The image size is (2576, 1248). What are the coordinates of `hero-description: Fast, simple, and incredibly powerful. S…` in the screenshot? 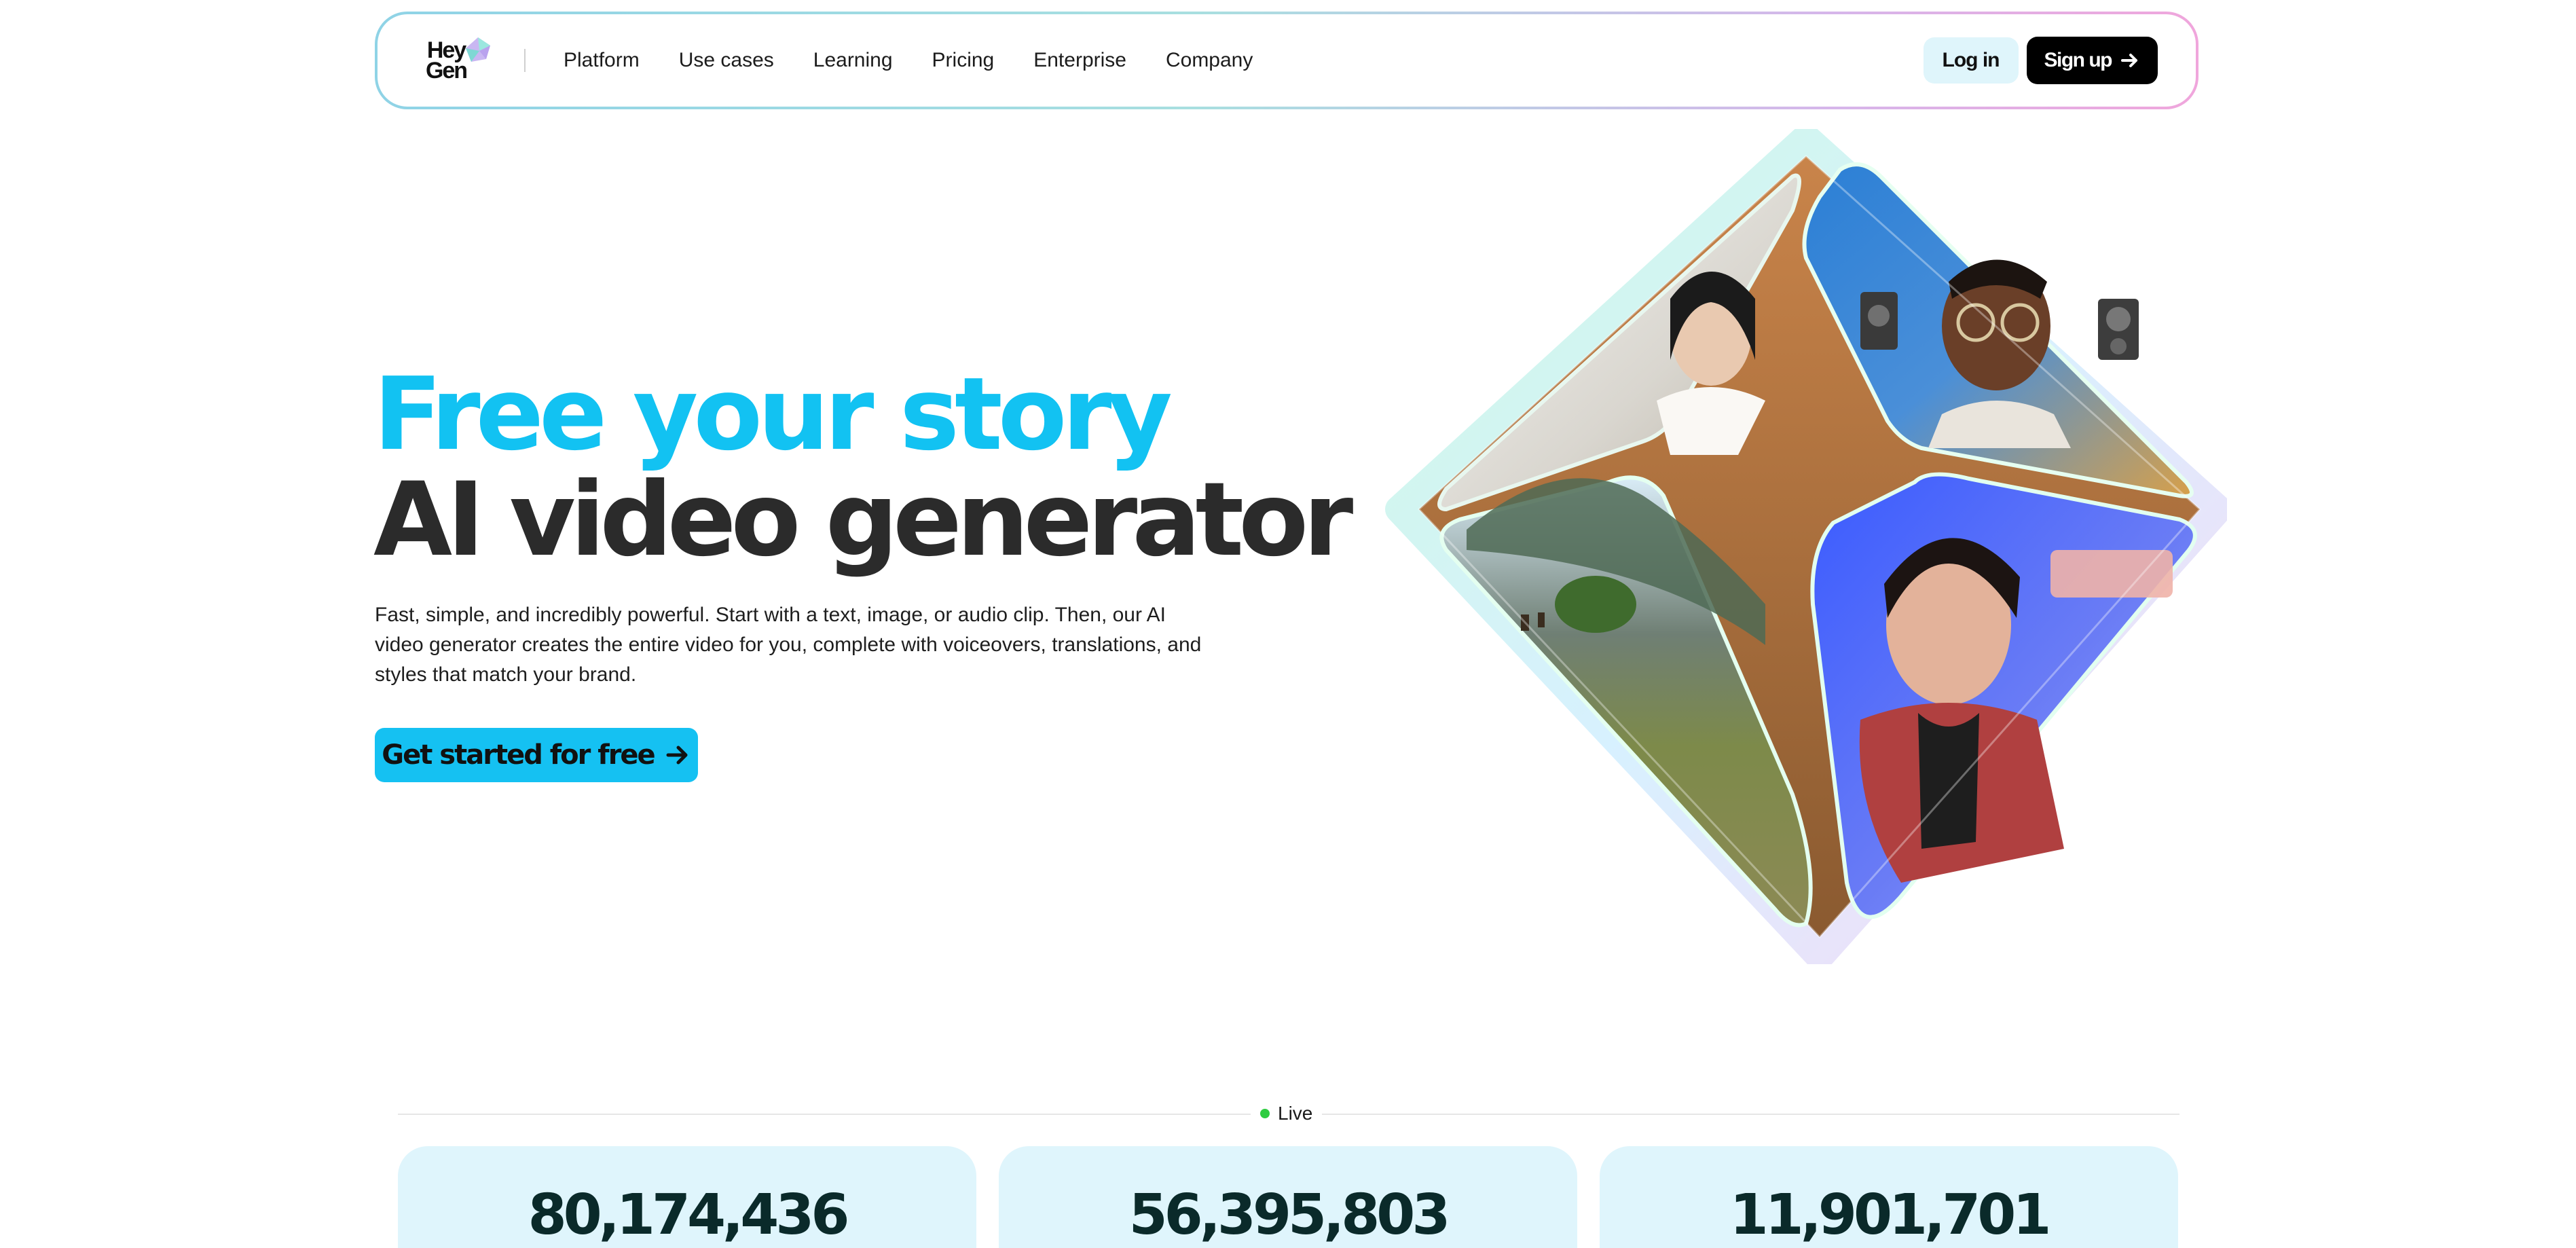 It's located at (789, 645).